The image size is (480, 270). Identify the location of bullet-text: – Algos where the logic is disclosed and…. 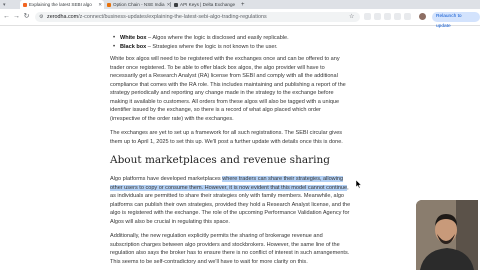
(217, 38).